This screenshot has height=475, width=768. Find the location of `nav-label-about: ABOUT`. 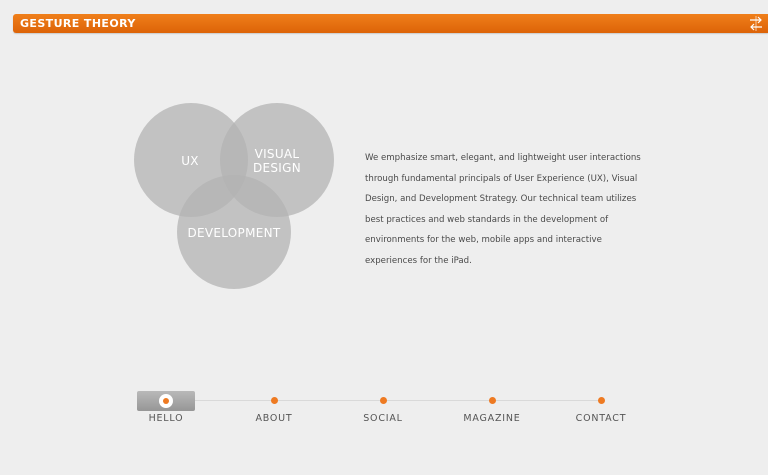

nav-label-about: ABOUT is located at coordinates (274, 418).